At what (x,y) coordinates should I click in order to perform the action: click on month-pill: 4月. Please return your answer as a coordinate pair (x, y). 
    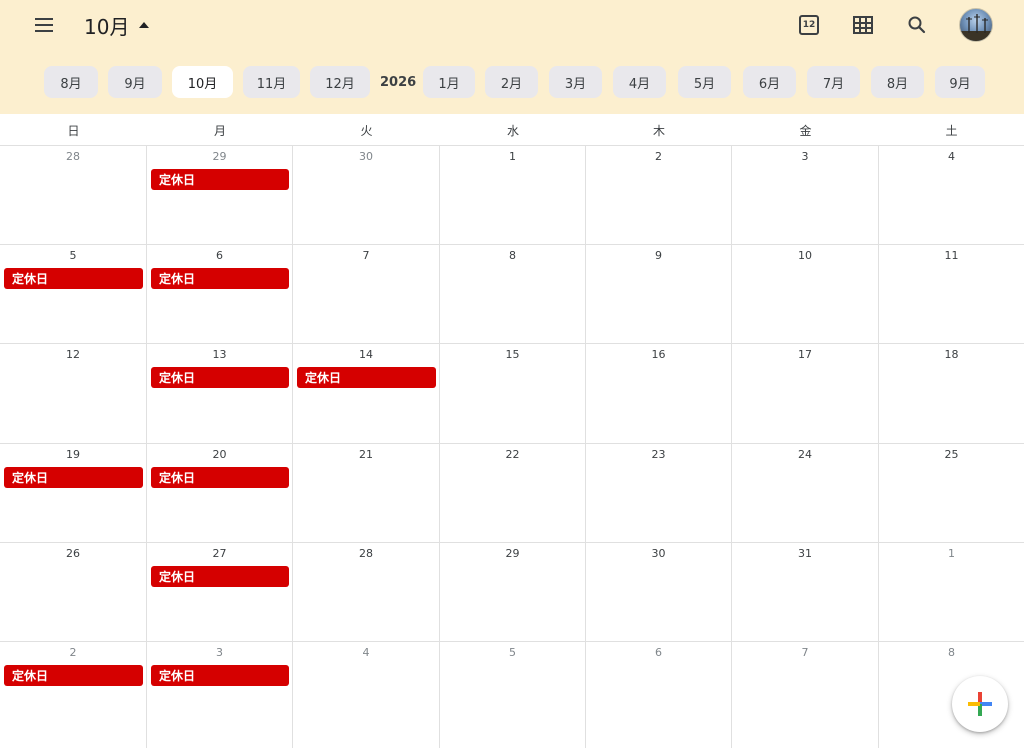
    Looking at the image, I should click on (639, 82).